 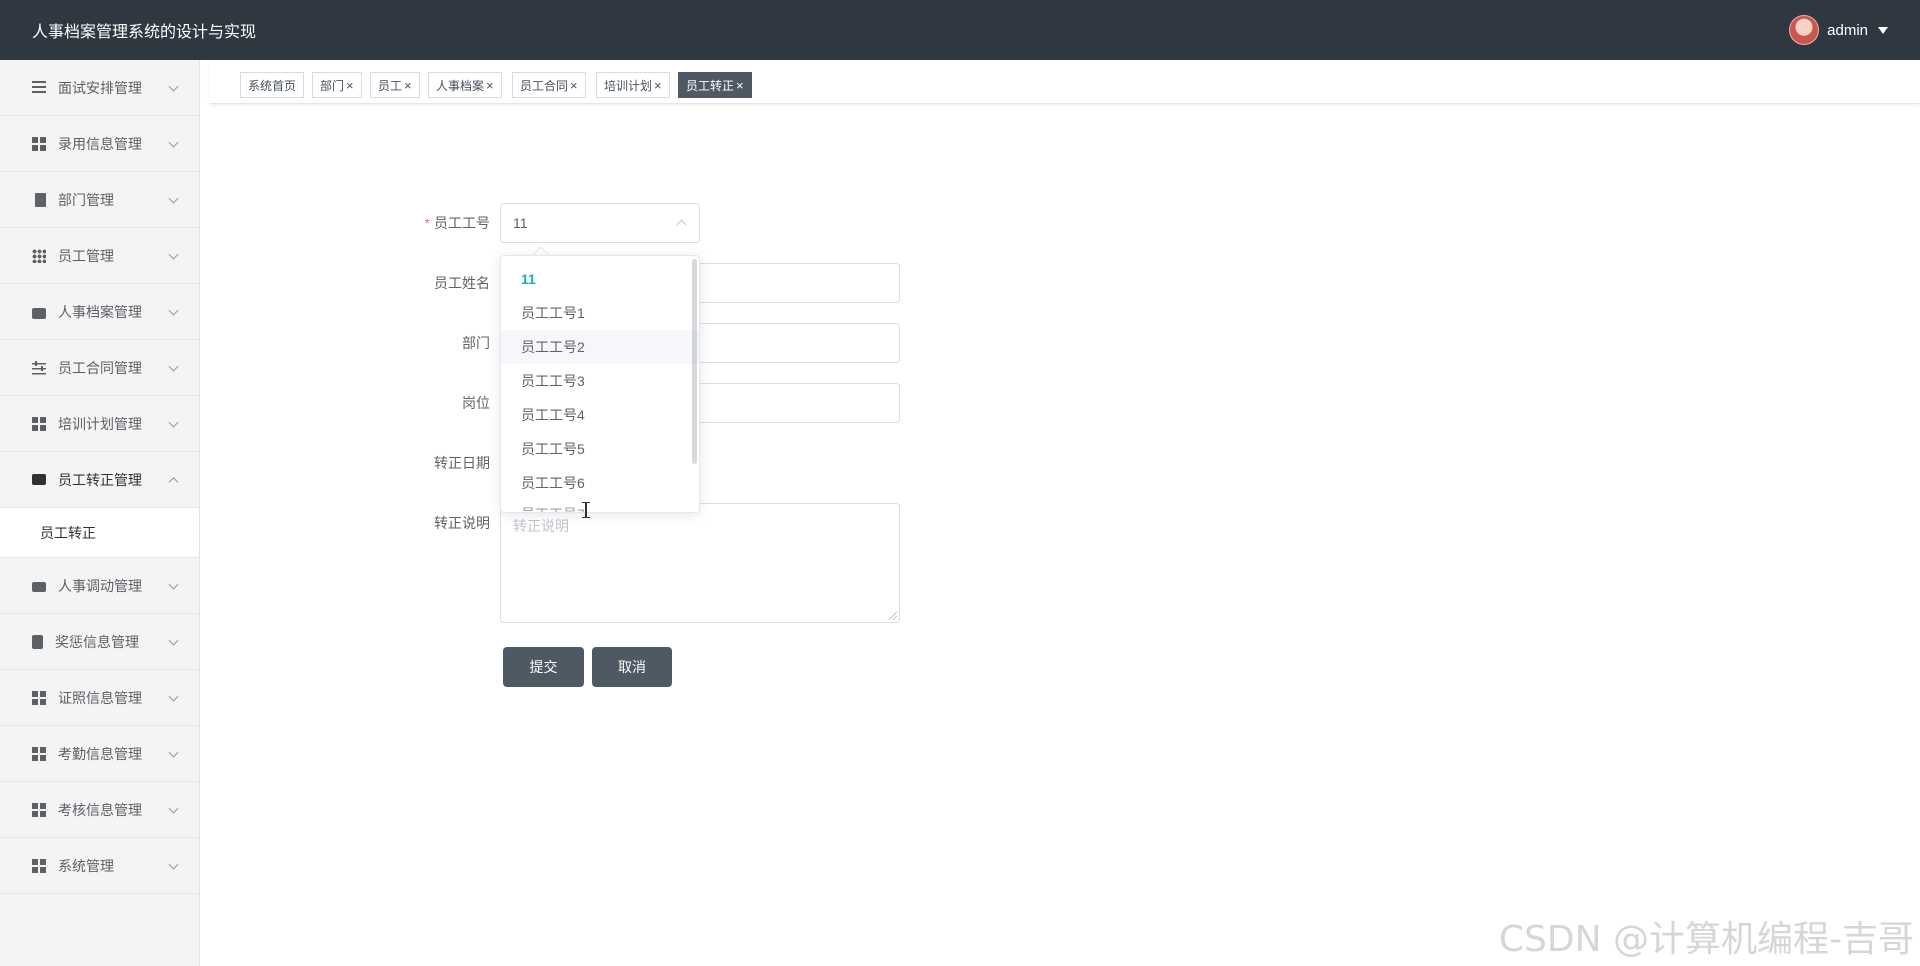 What do you see at coordinates (390, 85) in the screenshot?
I see `tag-label: 员工` at bounding box center [390, 85].